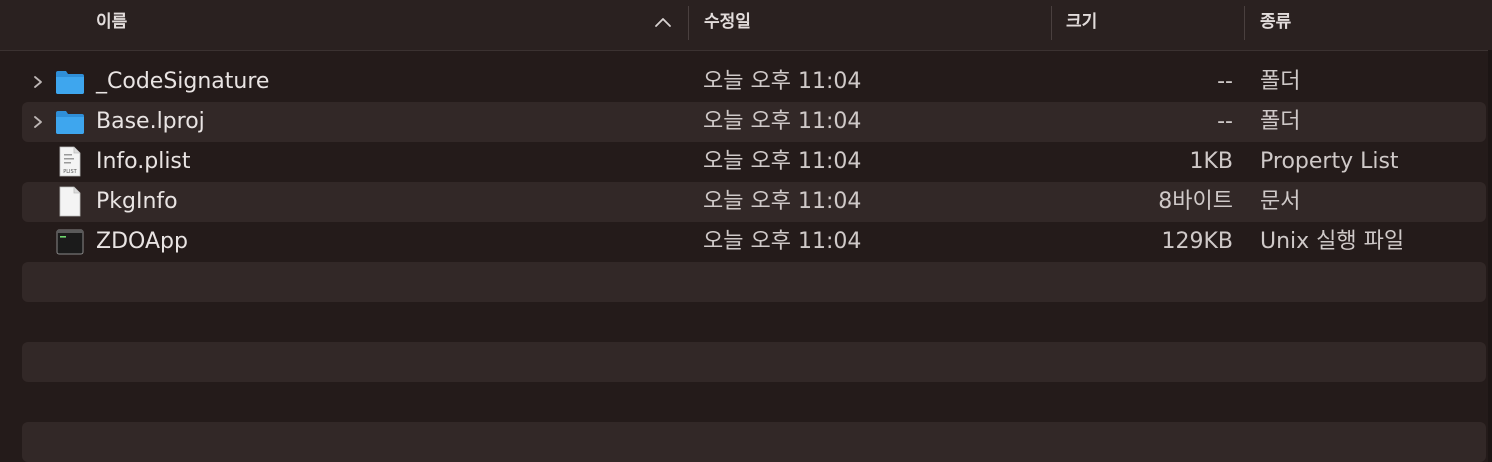 The width and height of the screenshot is (1492, 462). I want to click on column-header-bar: 이름 수정일 크기 종류, so click(746, 25).